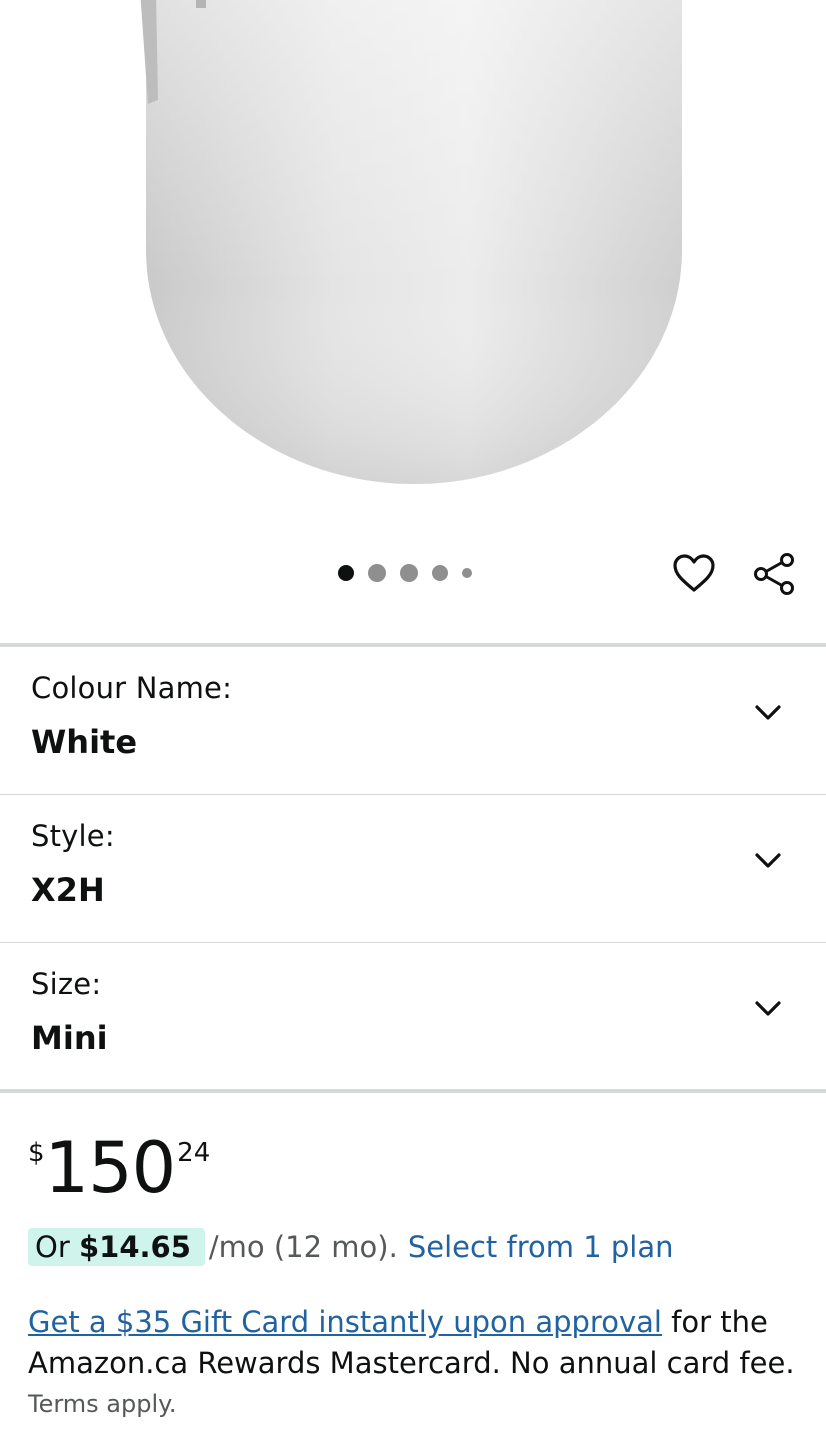 Image resolution: width=826 pixels, height=1440 pixels. I want to click on price-fraction: 24, so click(194, 1153).